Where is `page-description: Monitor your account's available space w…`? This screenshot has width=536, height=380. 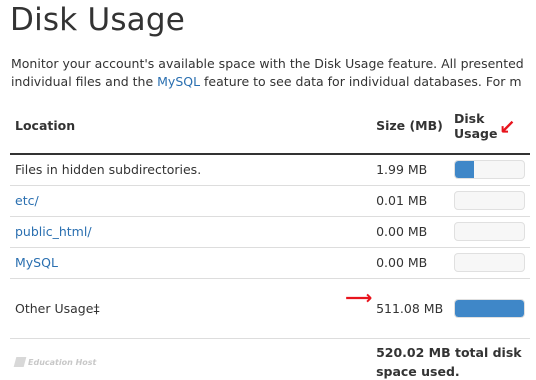
page-description: Monitor your account's available space w… is located at coordinates (273, 73).